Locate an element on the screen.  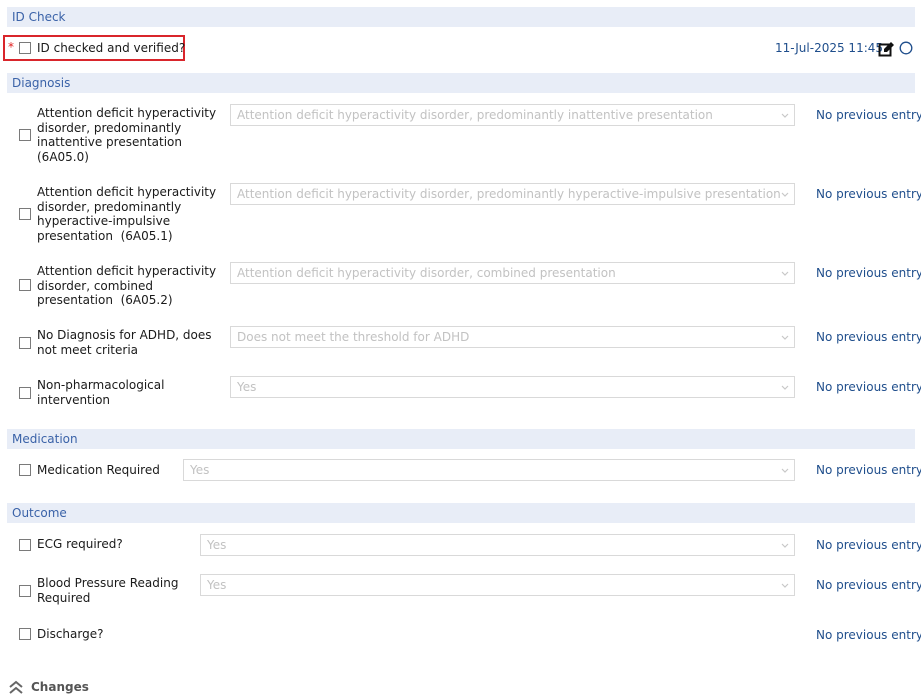
medication-required-label: Medication Required is located at coordinates (98, 470).